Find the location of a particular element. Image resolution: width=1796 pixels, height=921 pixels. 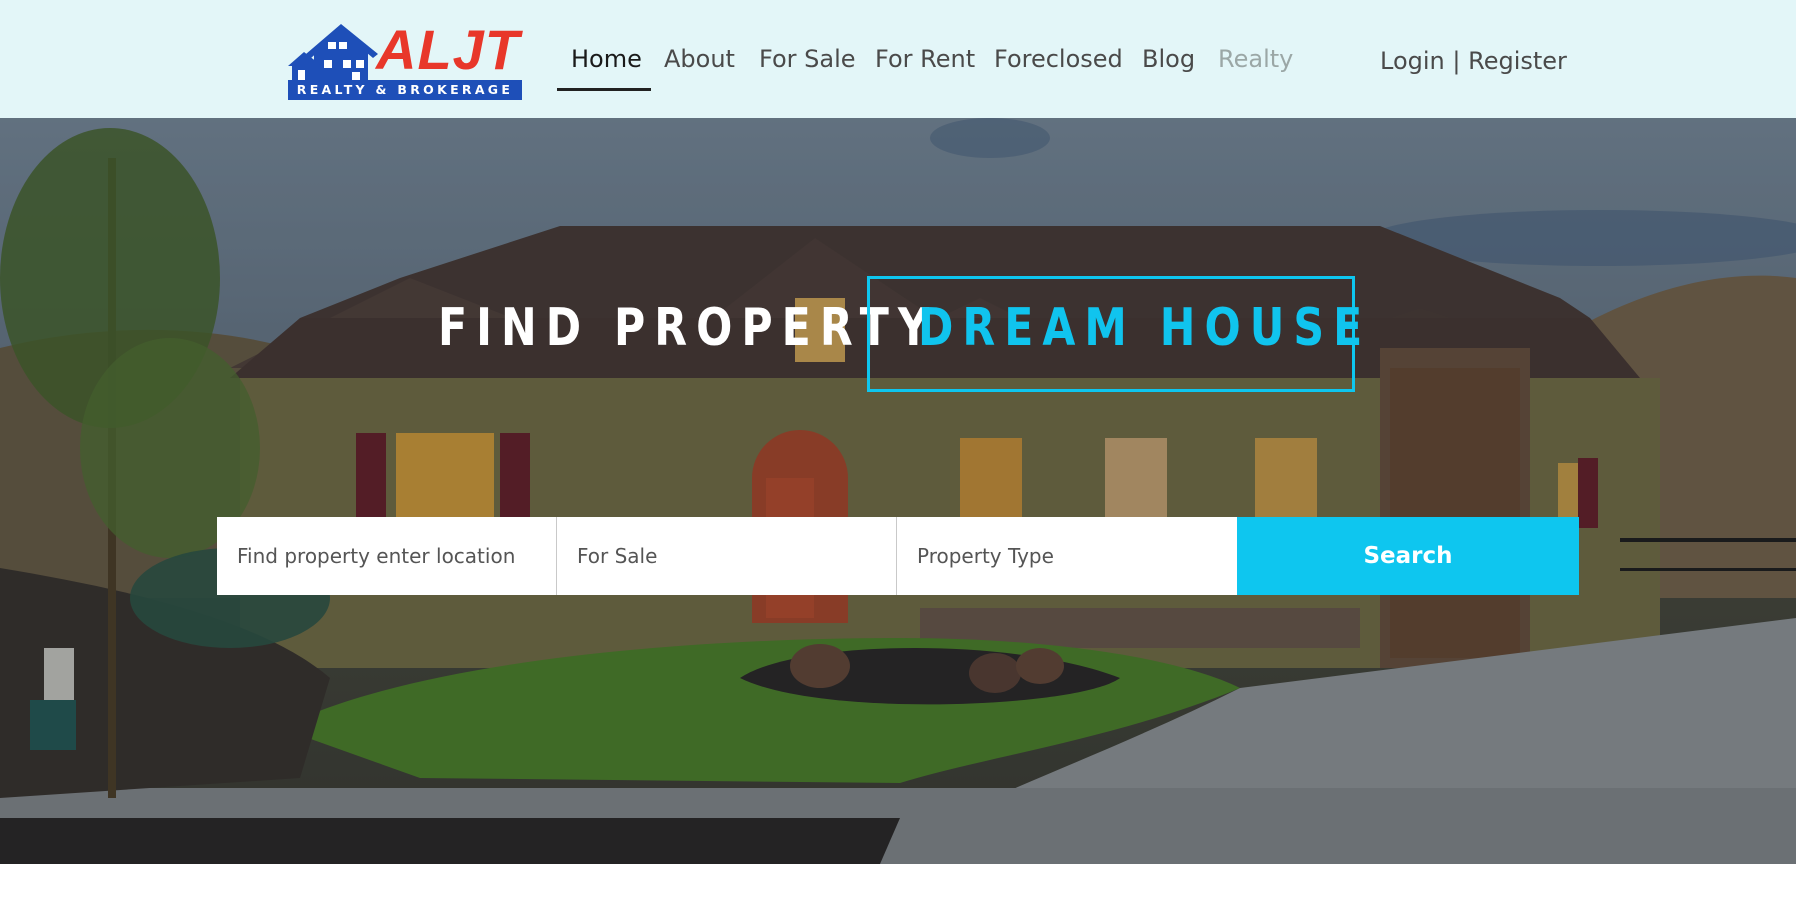

brand-tagline: REALTY & BROKERAGE is located at coordinates (405, 90).